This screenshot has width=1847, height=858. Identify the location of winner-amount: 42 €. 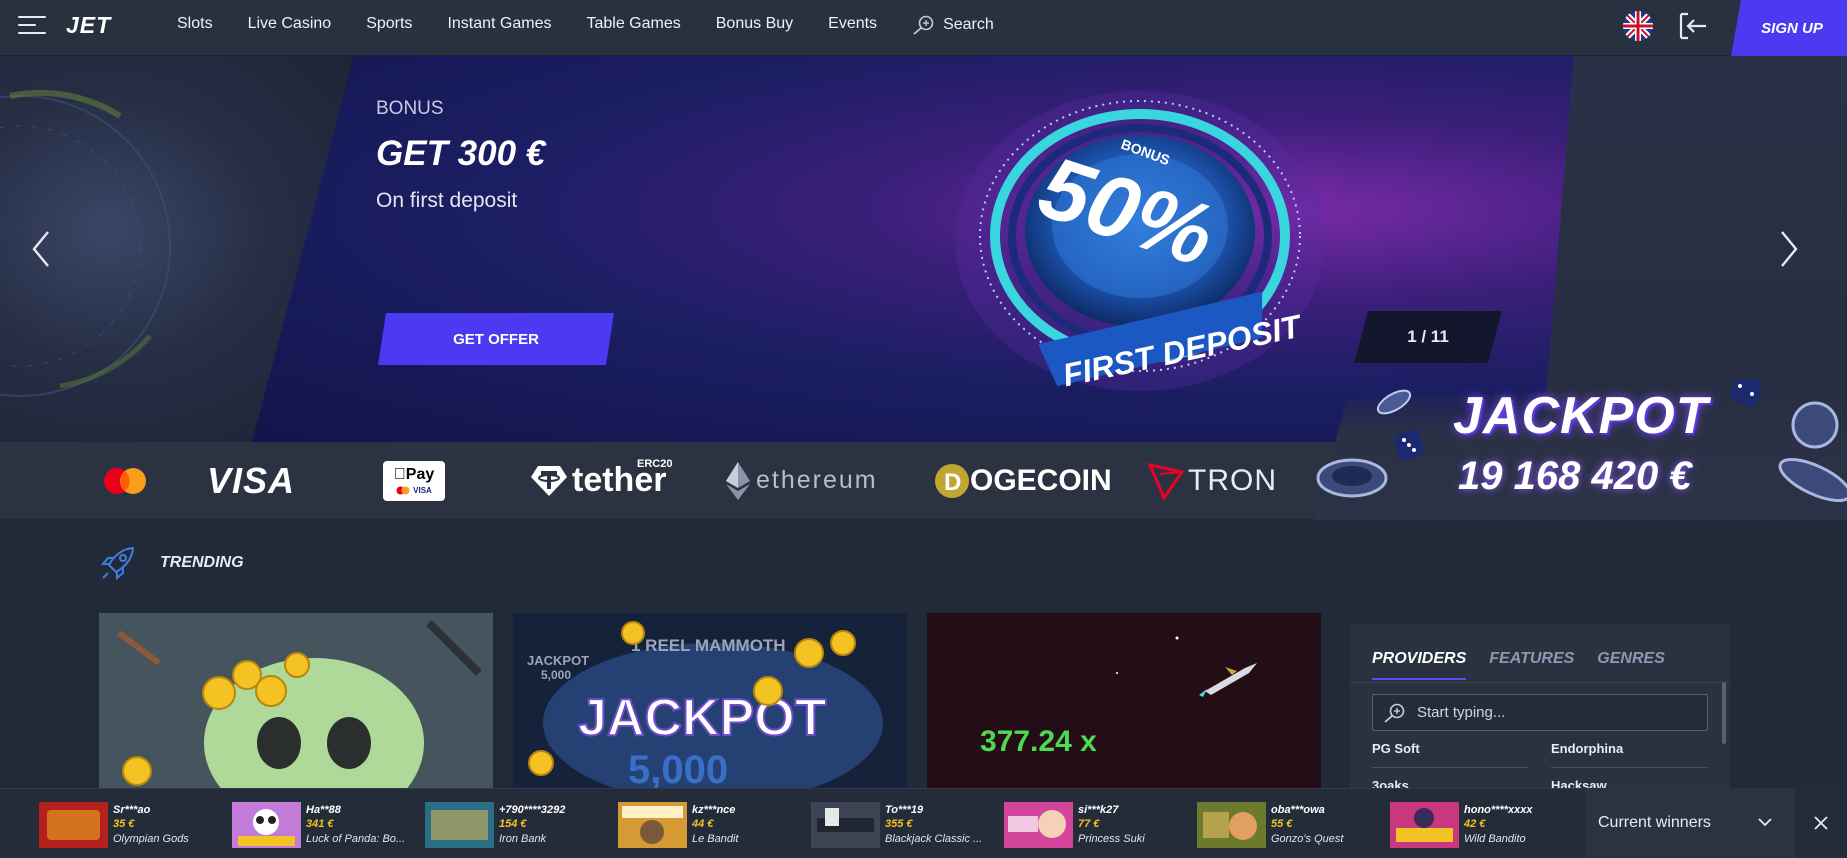
(1475, 824).